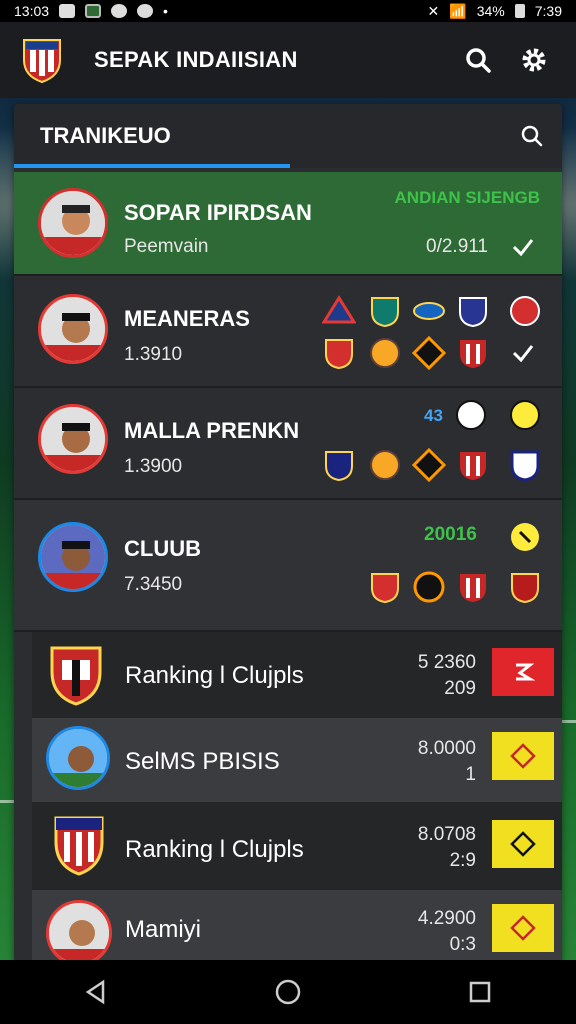 This screenshot has width=576, height=1024. Describe the element at coordinates (470, 774) in the screenshot. I see `club-rank: 1` at that location.